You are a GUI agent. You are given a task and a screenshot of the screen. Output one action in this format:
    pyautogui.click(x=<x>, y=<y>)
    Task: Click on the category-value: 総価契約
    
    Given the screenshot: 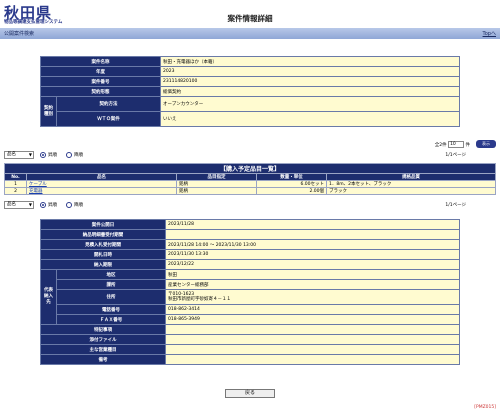 What is the action you would take?
    pyautogui.click(x=310, y=91)
    